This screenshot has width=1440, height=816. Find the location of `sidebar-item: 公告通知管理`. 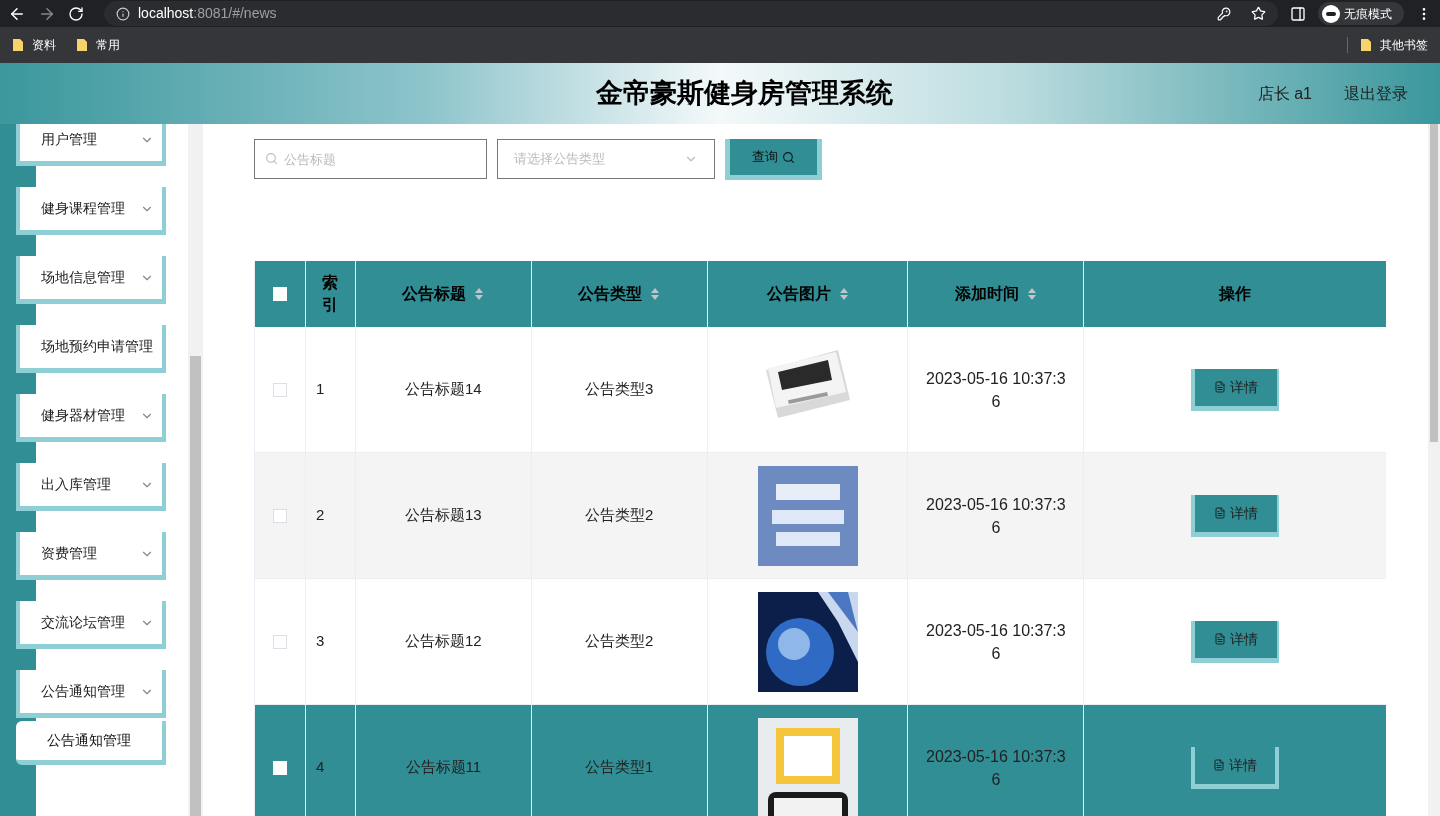

sidebar-item: 公告通知管理 is located at coordinates (91, 694).